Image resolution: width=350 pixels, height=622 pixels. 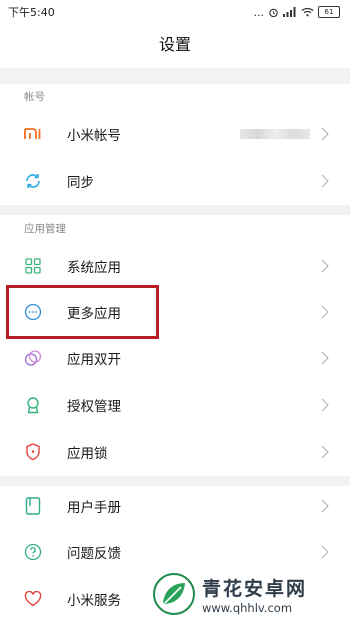 I want to click on signal-icon, so click(x=289, y=12).